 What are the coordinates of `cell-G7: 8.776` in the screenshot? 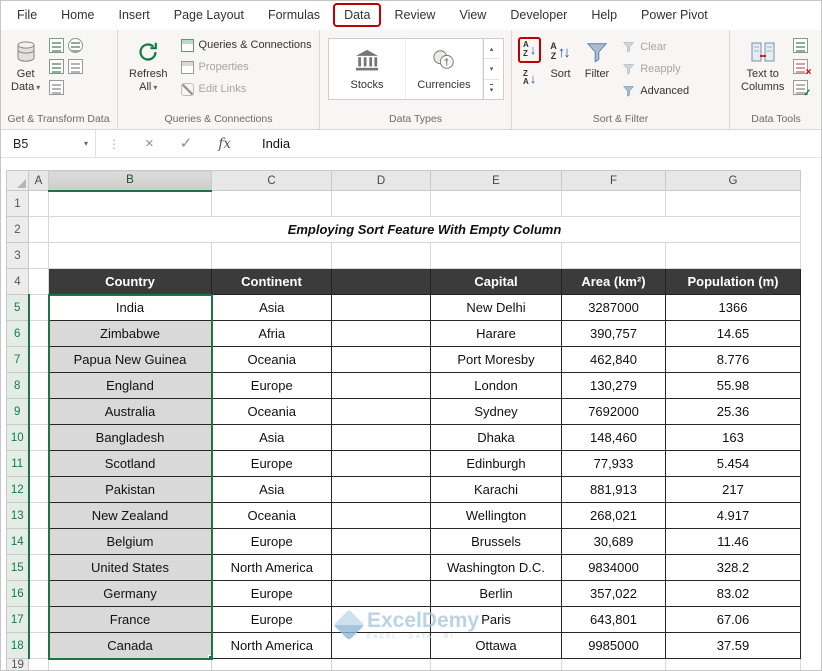 It's located at (733, 359).